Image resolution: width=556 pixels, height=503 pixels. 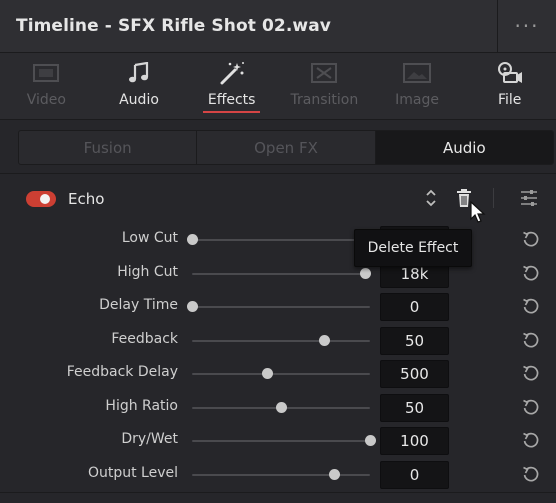 What do you see at coordinates (232, 112) in the screenshot?
I see `active-tab-indicator` at bounding box center [232, 112].